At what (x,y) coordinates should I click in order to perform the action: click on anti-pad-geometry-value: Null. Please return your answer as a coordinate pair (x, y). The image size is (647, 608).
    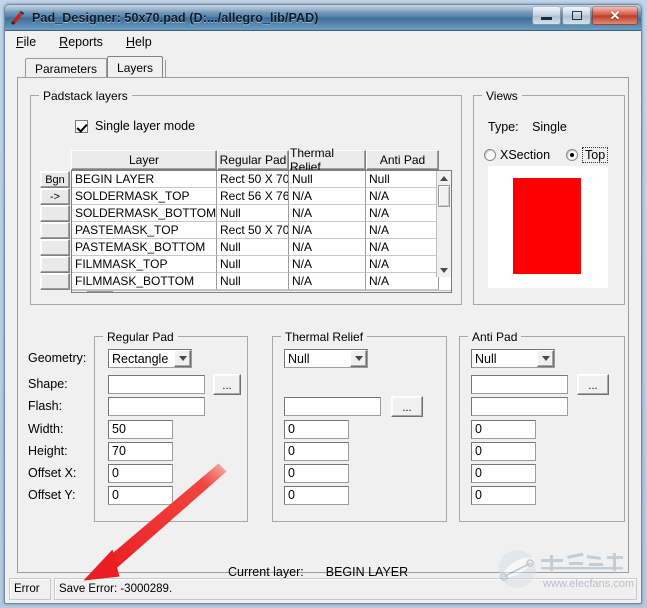
    Looking at the image, I should click on (486, 358).